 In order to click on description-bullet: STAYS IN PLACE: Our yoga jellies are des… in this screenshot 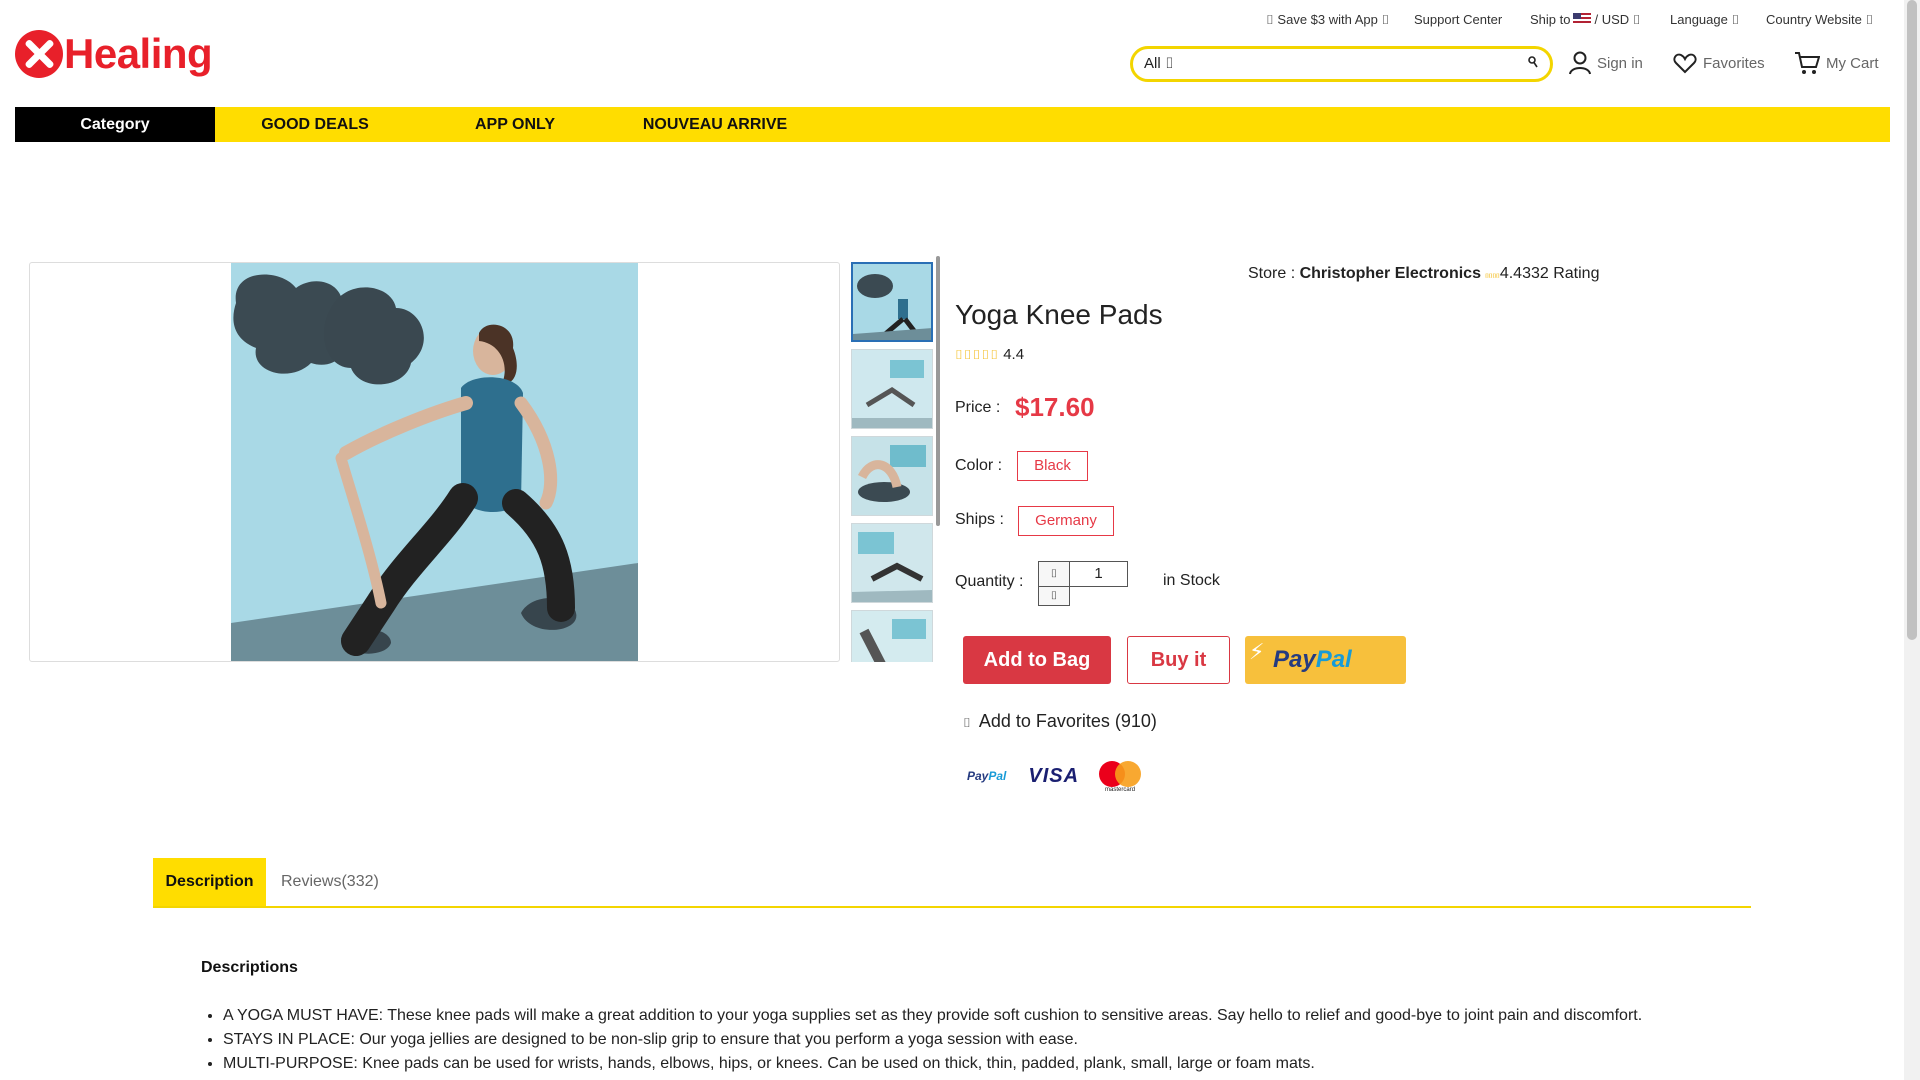, I will do `click(1023, 1042)`.